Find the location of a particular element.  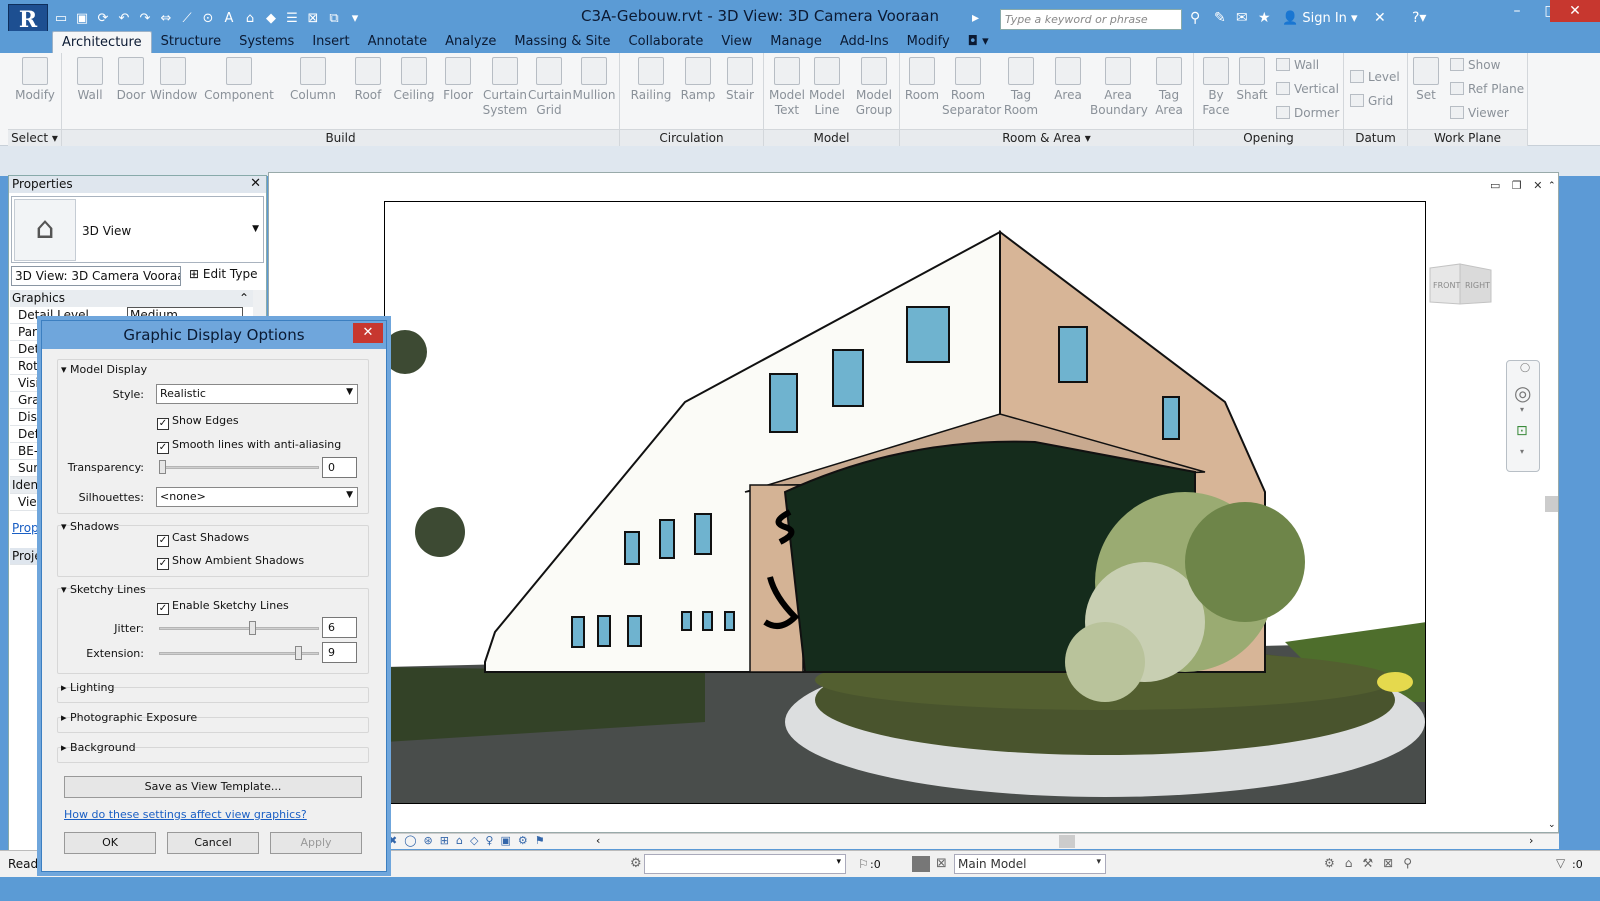

ok-button: OK is located at coordinates (110, 843).